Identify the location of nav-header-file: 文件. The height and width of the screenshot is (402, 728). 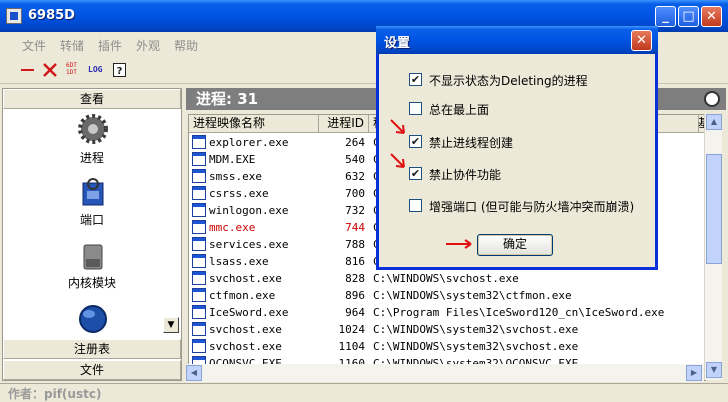
(92, 370).